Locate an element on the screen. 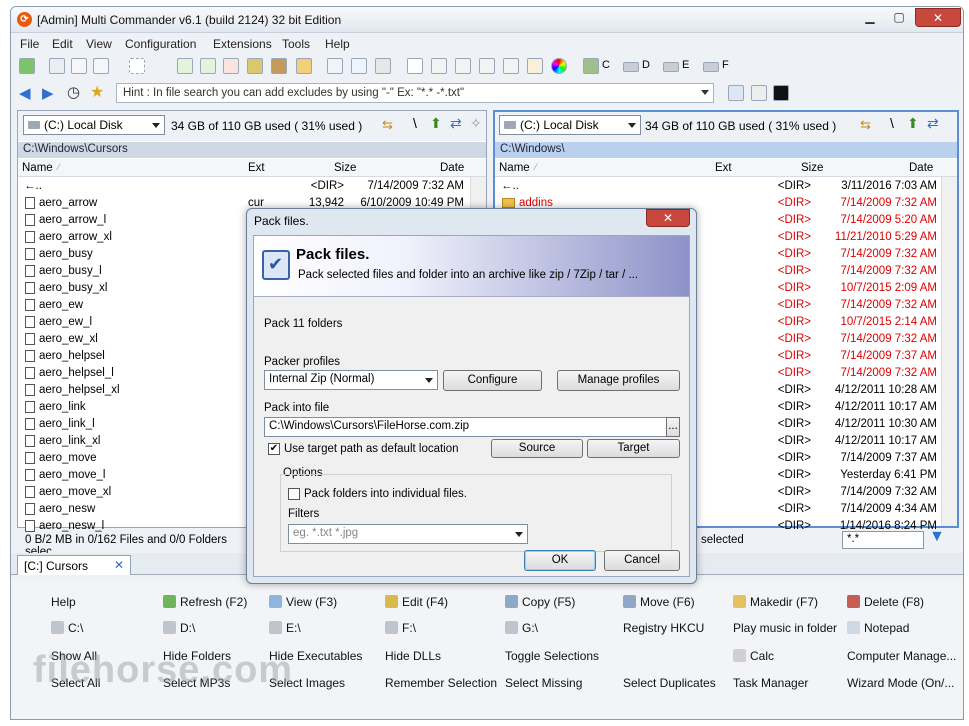  table-row: ←.. <DIR> 7/14/2009 7:32 AM is located at coordinates (252, 186).